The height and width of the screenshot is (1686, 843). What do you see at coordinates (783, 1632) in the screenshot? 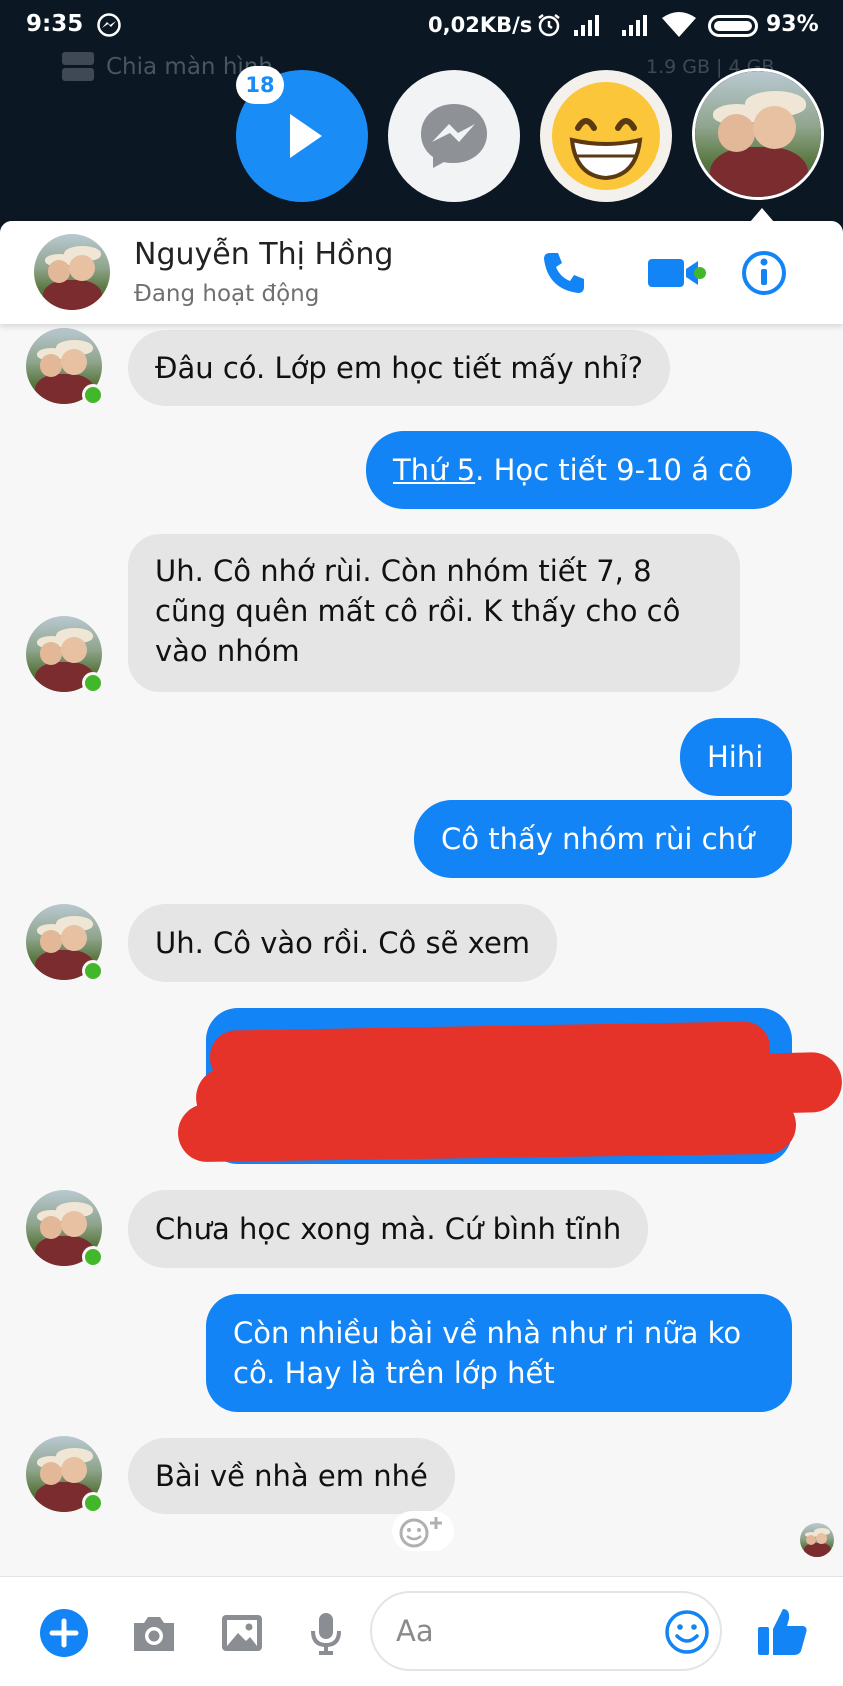
I see `thumbs-up-icon` at bounding box center [783, 1632].